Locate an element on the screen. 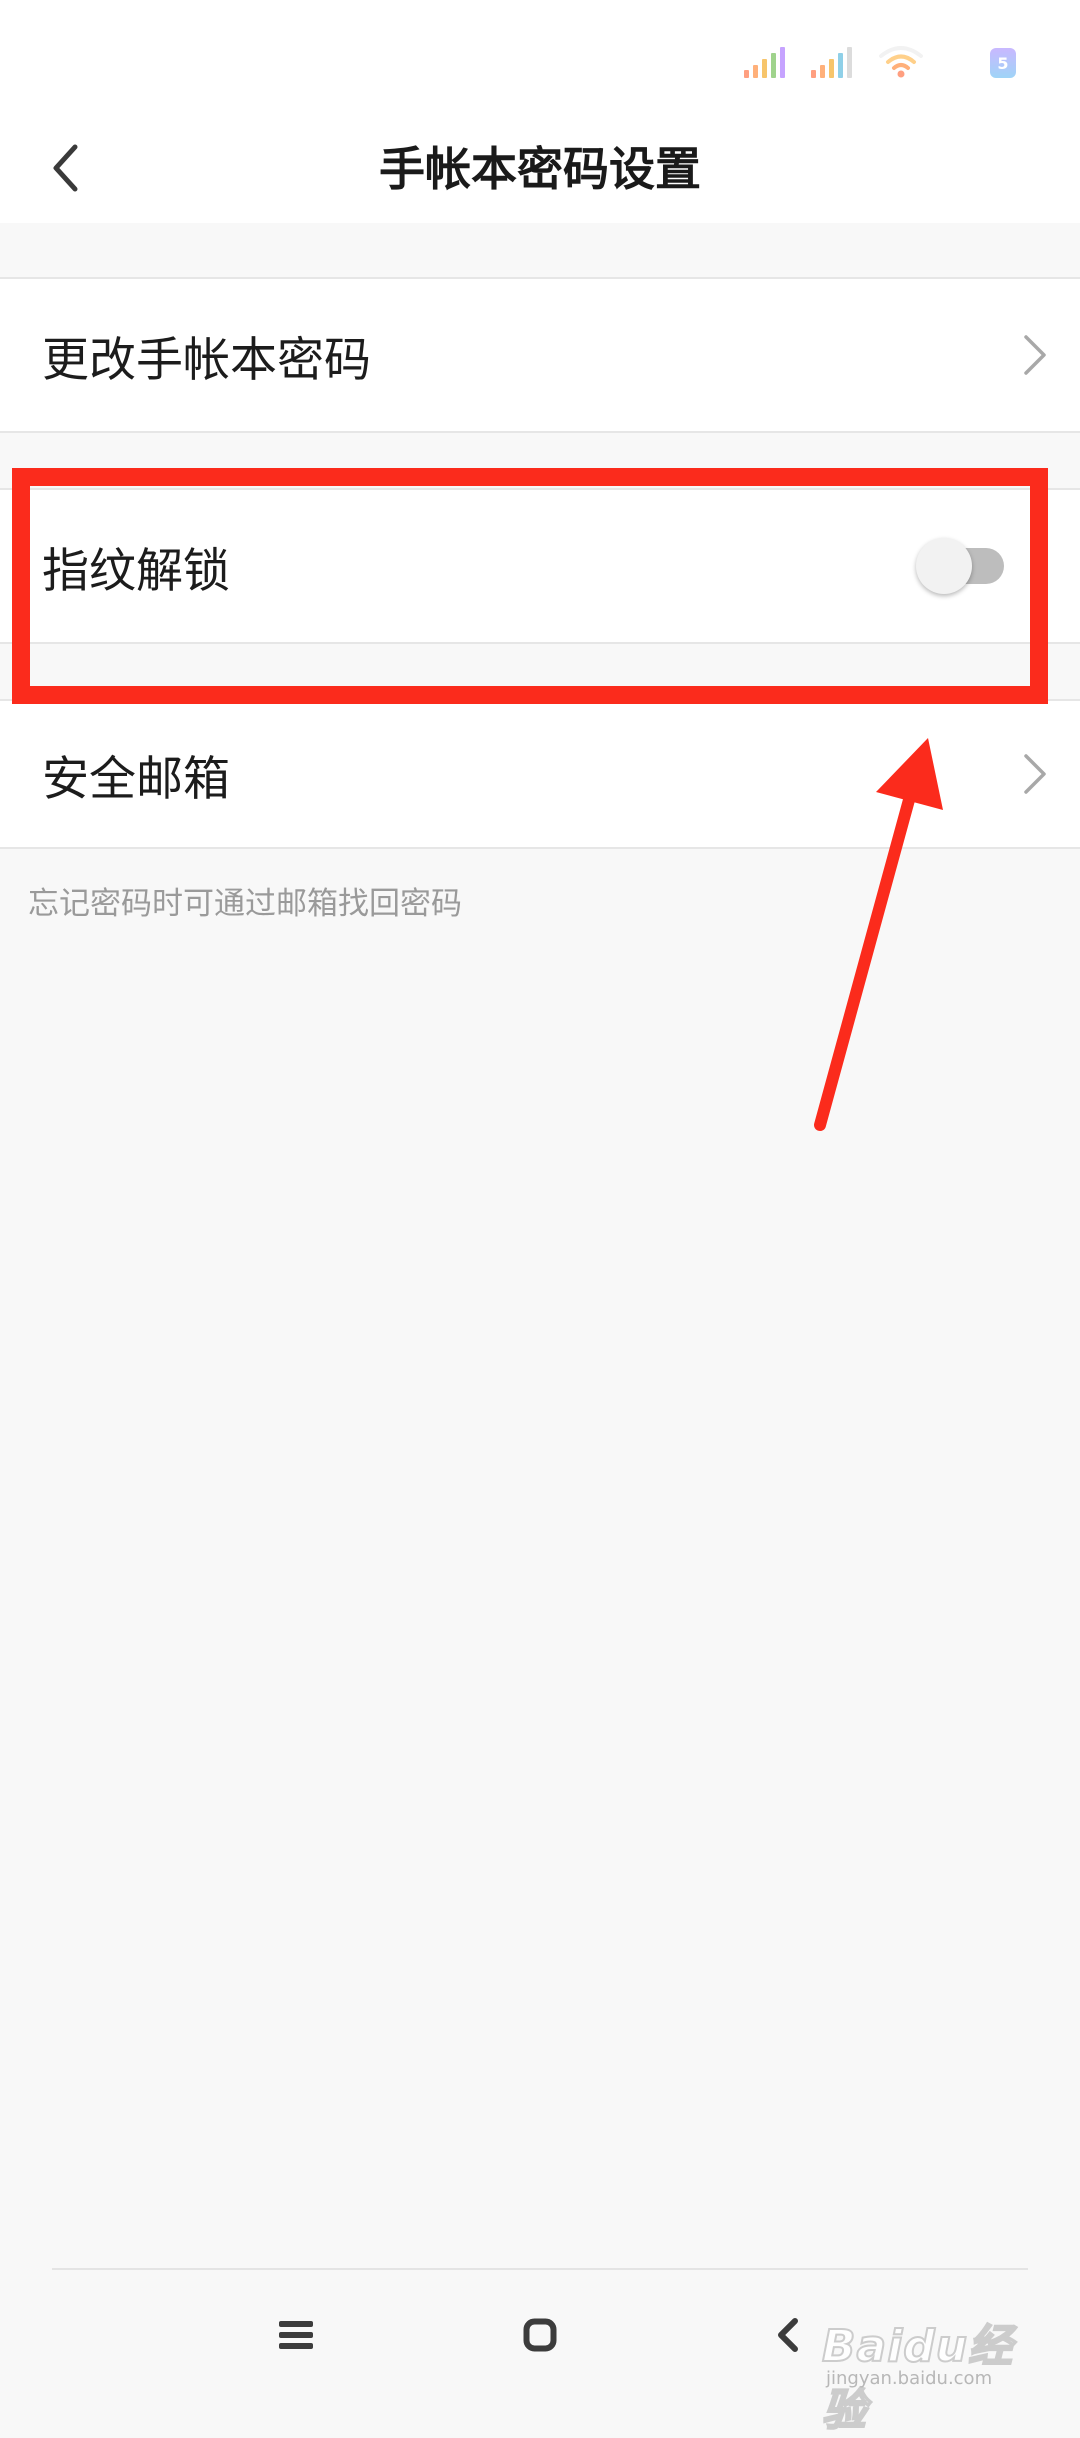 The width and height of the screenshot is (1080, 2438). nav-back-button is located at coordinates (788, 2335).